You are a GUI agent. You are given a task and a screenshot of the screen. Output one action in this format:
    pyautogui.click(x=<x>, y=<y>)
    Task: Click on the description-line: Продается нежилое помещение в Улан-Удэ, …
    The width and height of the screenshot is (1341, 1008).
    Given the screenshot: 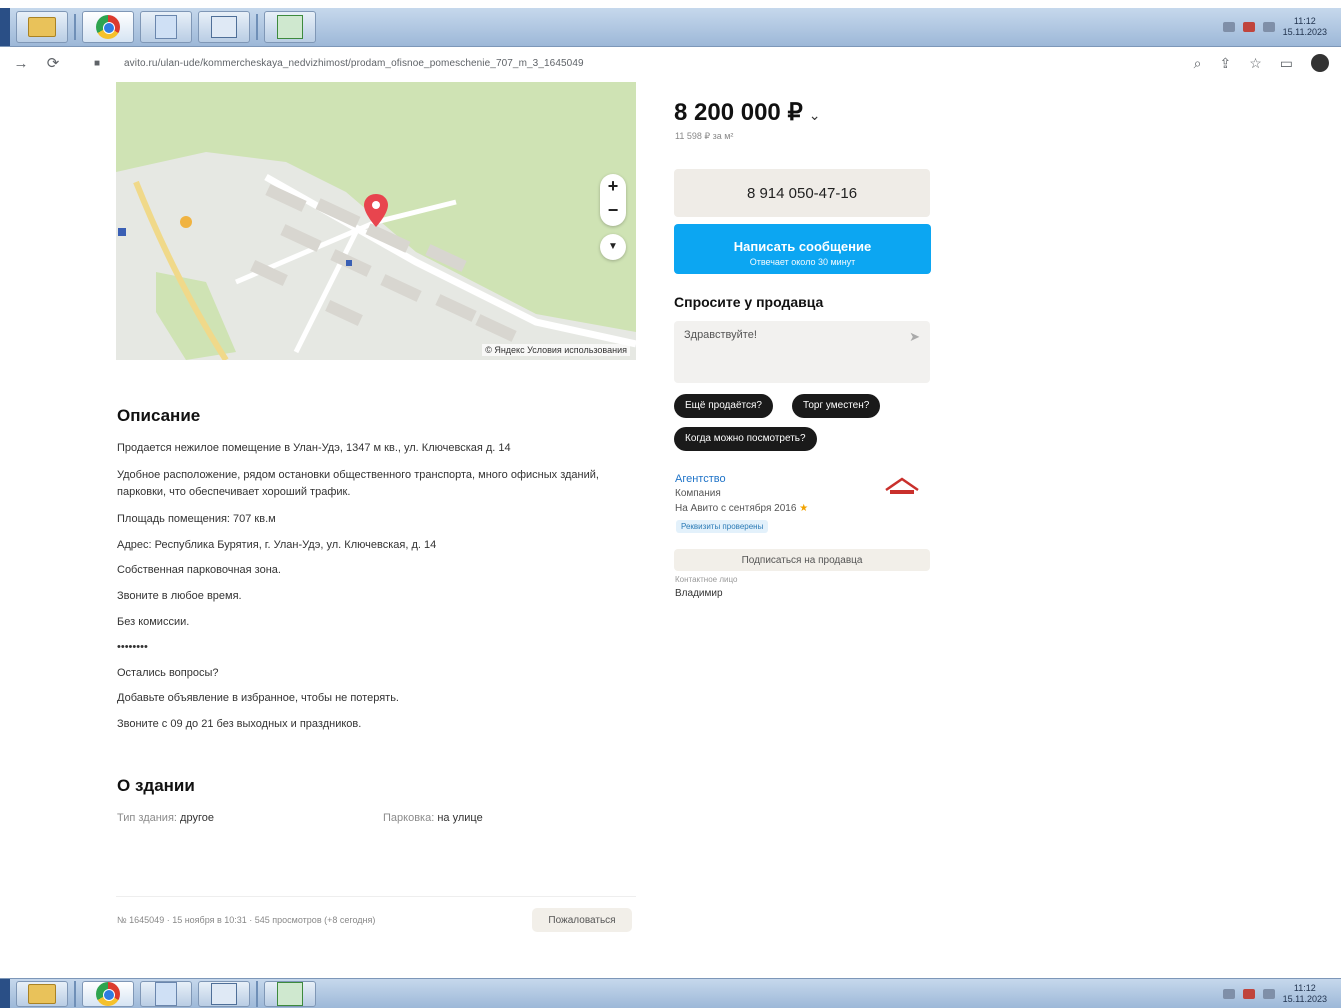 What is the action you would take?
    pyautogui.click(x=314, y=448)
    